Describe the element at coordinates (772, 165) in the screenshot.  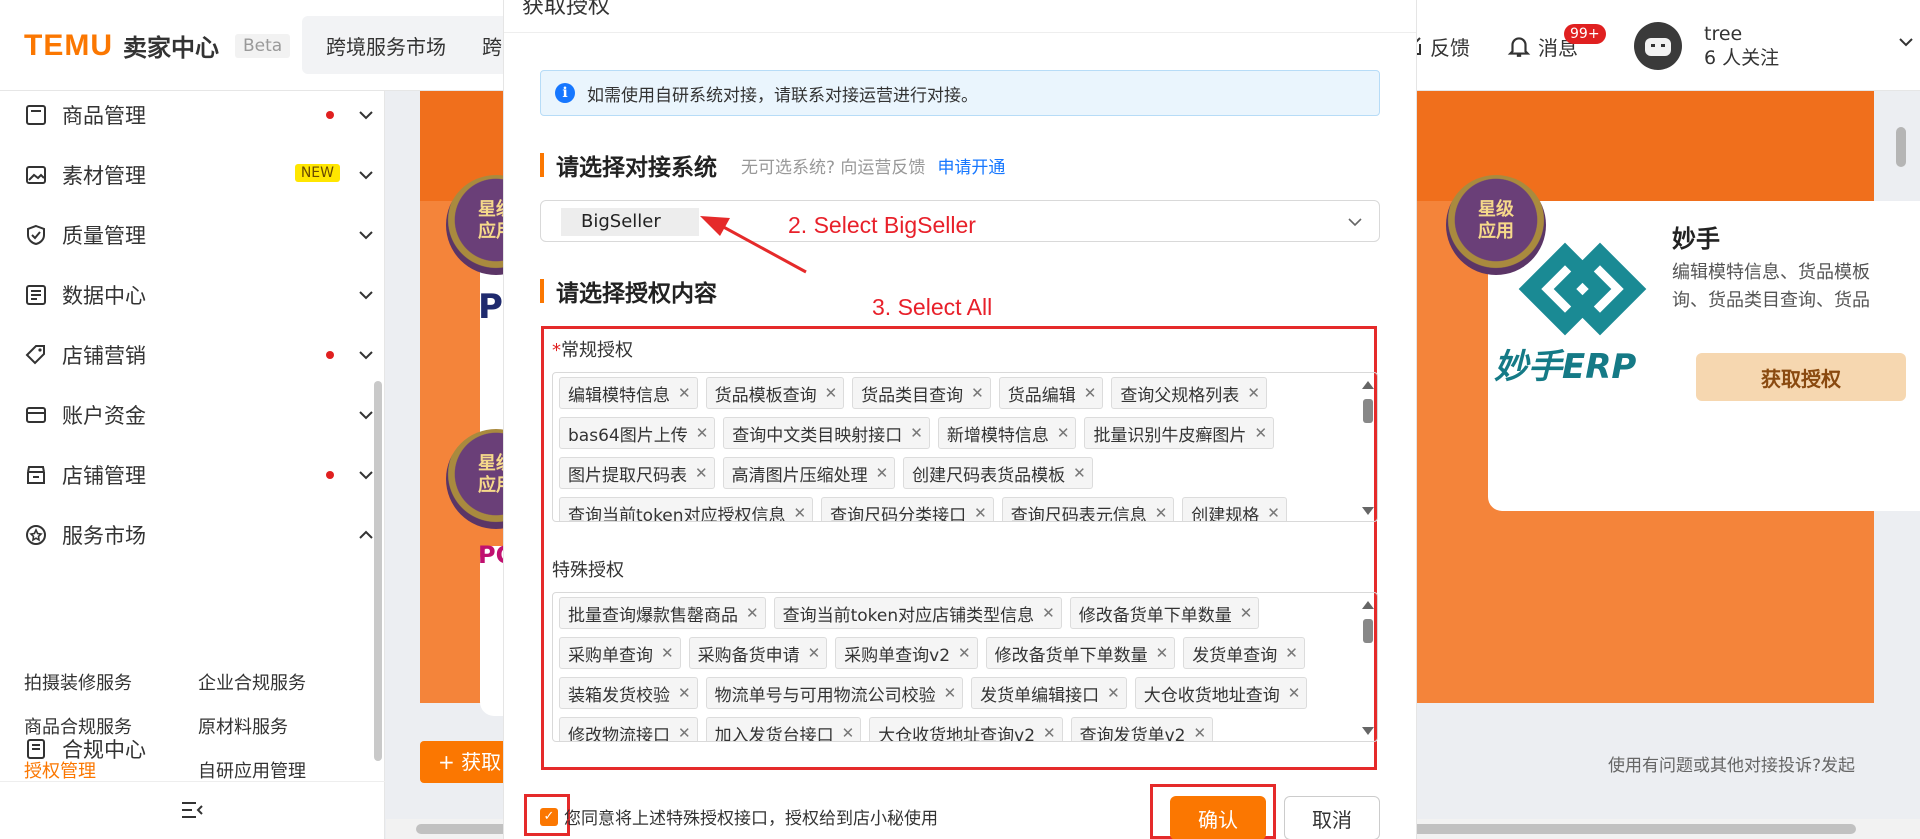
I see `section-select-system: 请选择对接系统 无可选系统? 向运营反馈 申请开通` at that location.